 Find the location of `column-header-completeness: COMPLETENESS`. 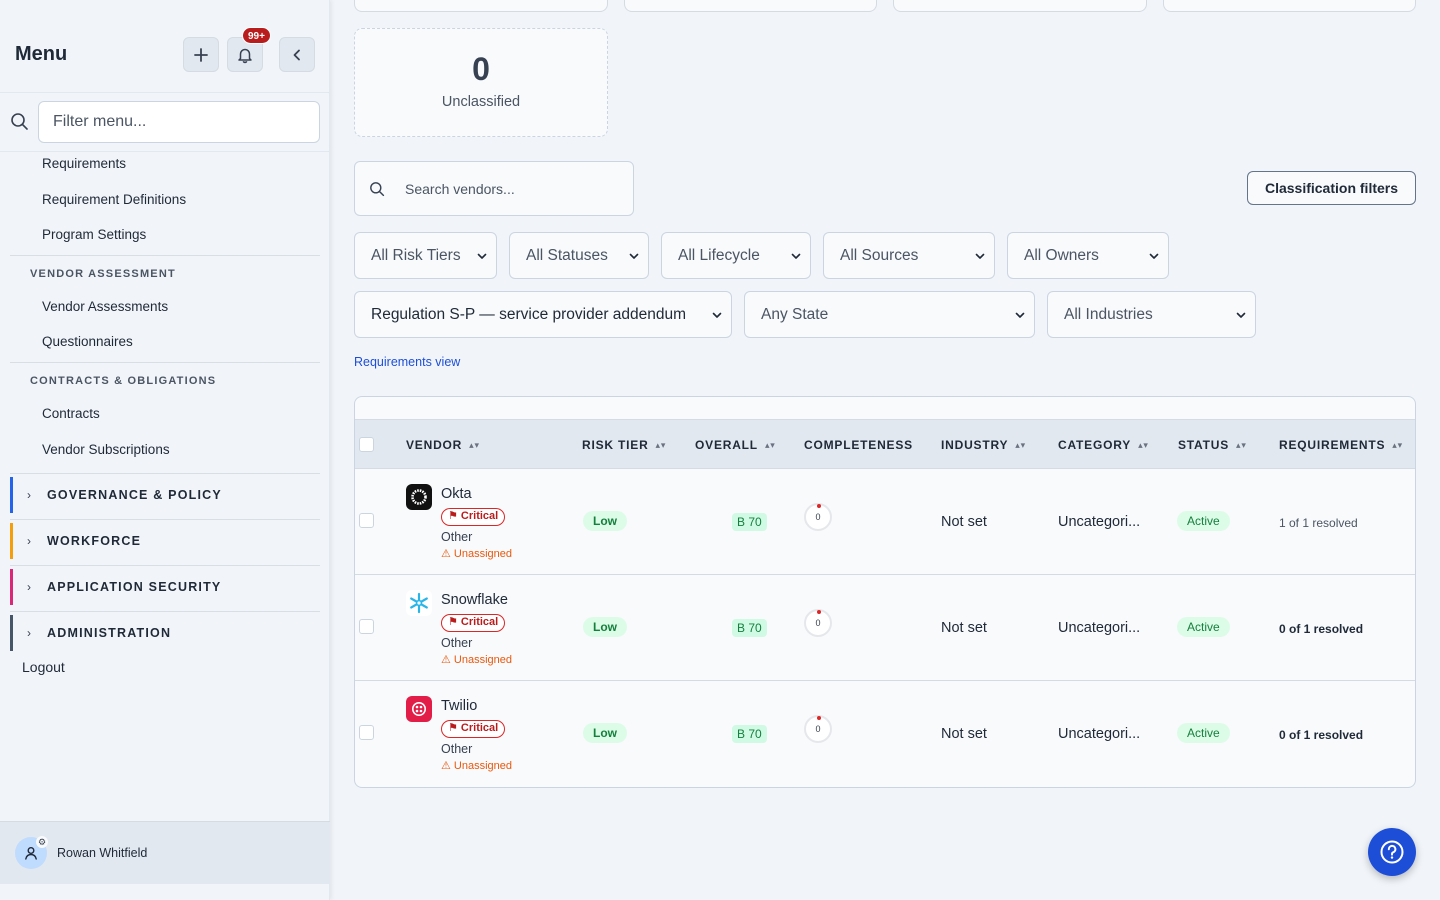

column-header-completeness: COMPLETENESS is located at coordinates (858, 445).